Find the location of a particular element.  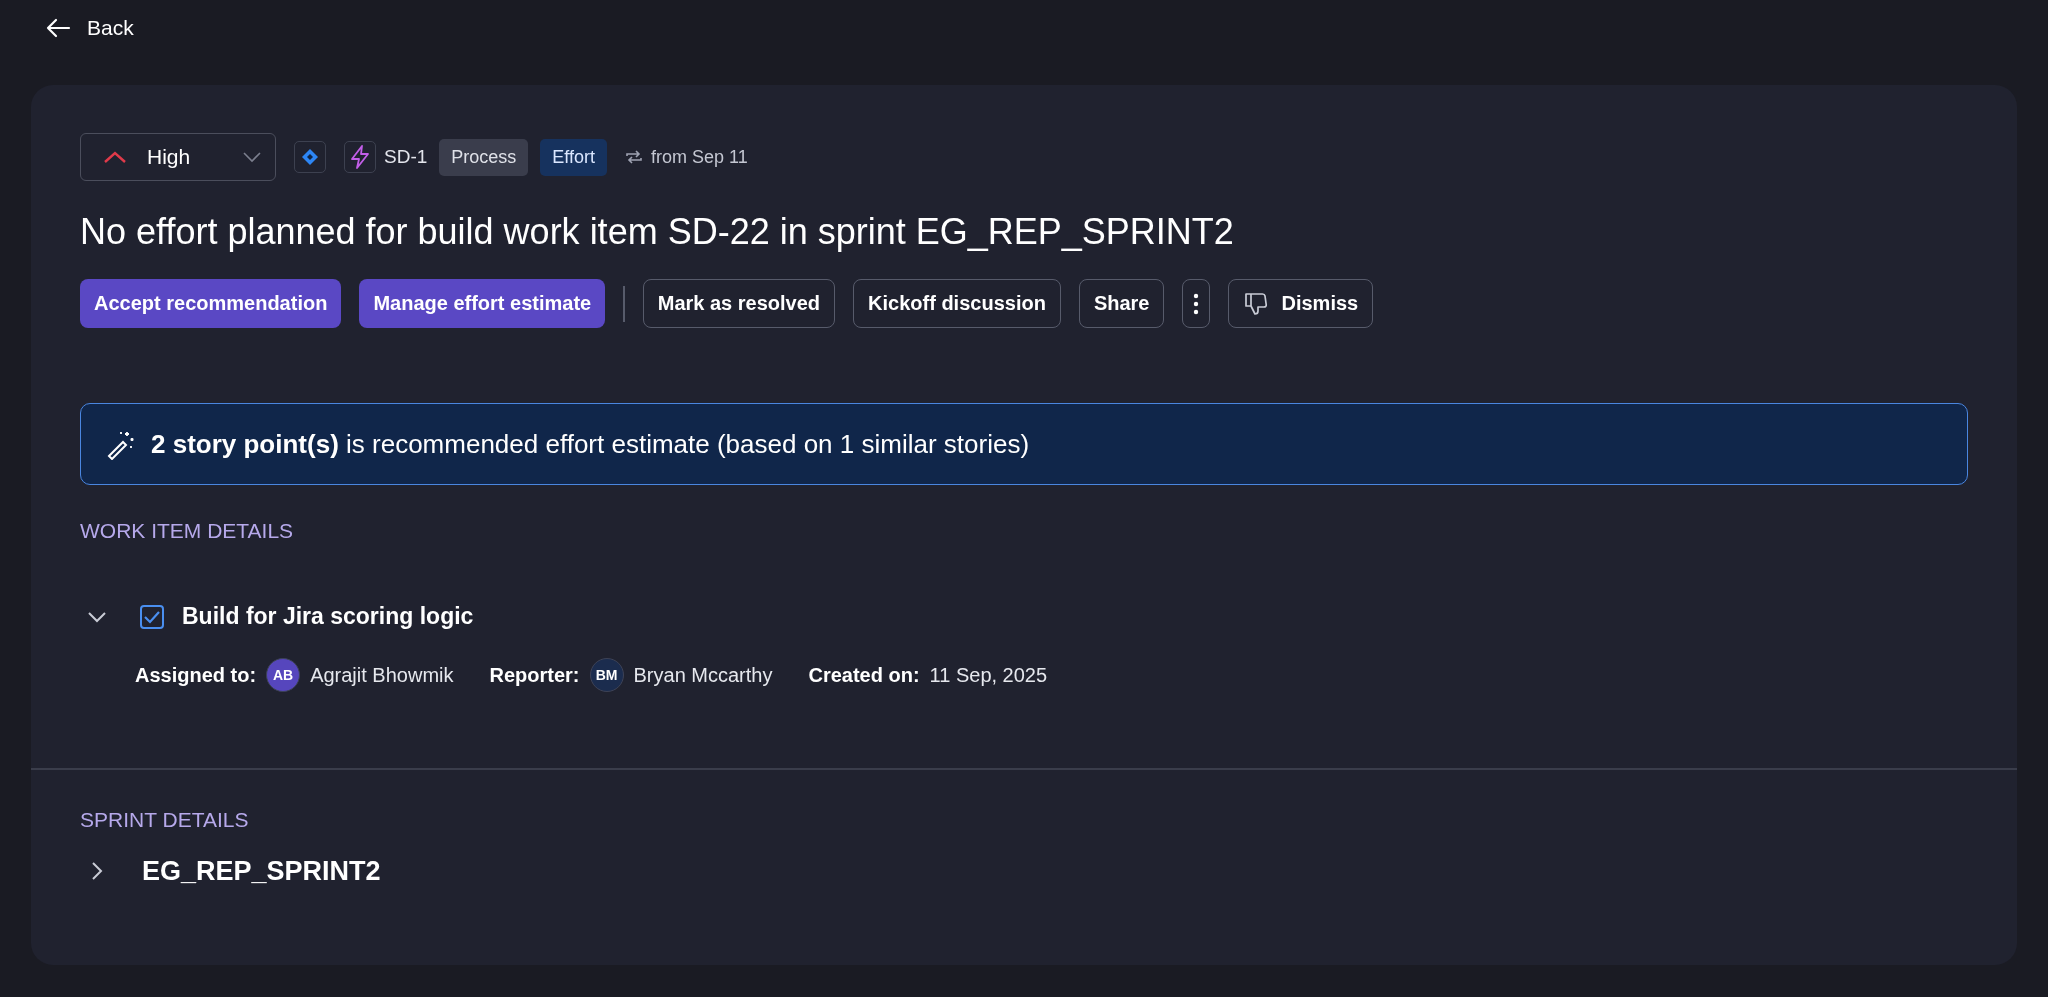

recommendation-text: 2 story point(s) is recommended effort estimate (based on 1 similar stories) is located at coordinates (590, 444).